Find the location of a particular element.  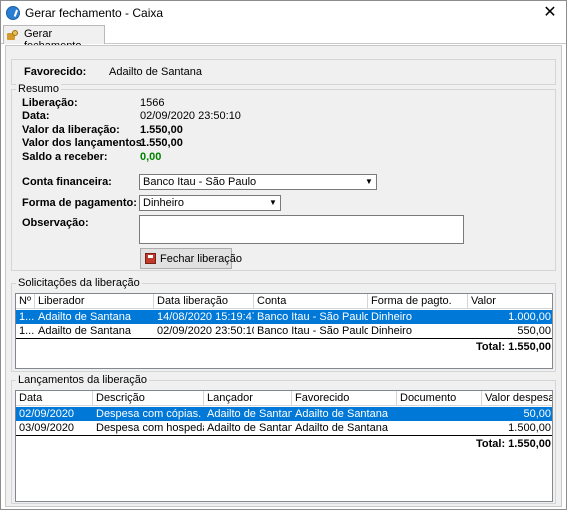

col-header: Valor is located at coordinates (510, 301).